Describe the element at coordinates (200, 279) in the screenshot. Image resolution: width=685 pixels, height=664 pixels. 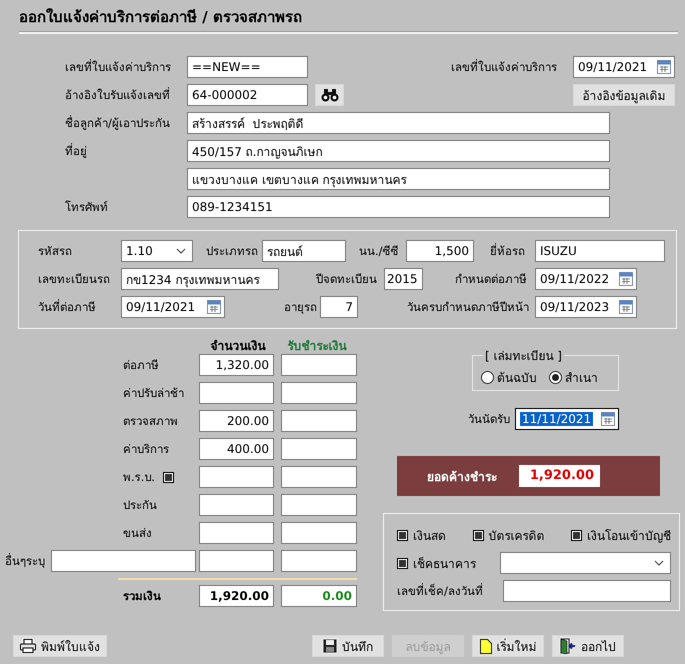
I see `text-field: กข1234 กรุงเทพมหานคร` at that location.